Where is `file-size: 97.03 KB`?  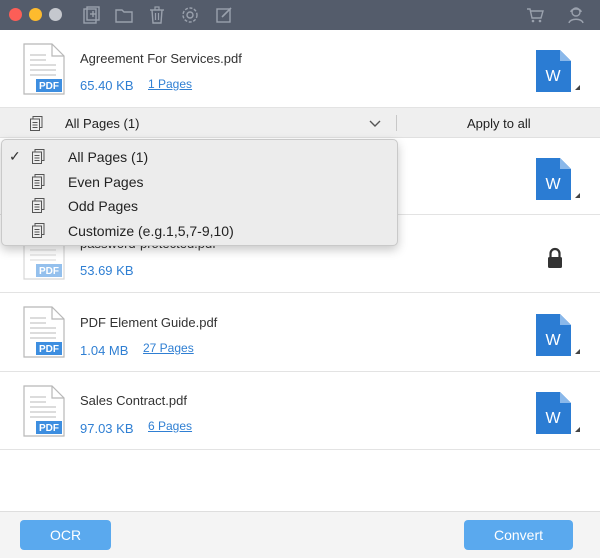 file-size: 97.03 KB is located at coordinates (107, 428).